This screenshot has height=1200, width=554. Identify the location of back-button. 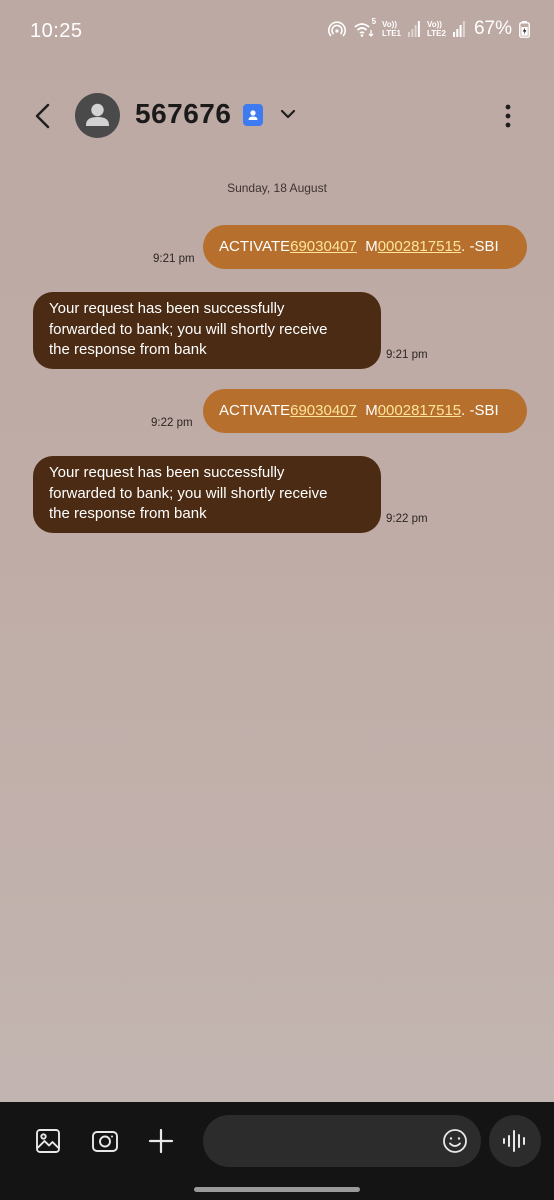
(42, 116).